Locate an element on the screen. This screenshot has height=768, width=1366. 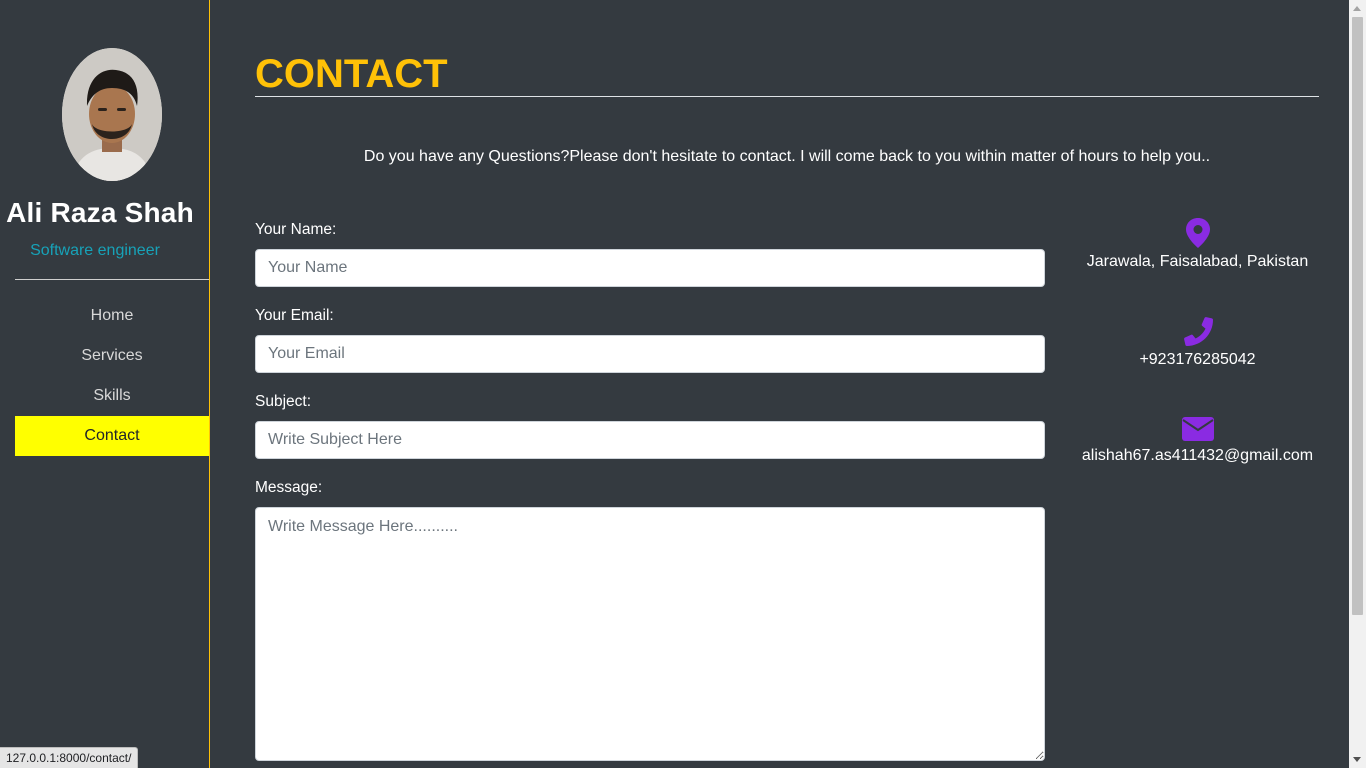
address-text: Jarawala, Faisalabad, Pakistan is located at coordinates (1197, 261).